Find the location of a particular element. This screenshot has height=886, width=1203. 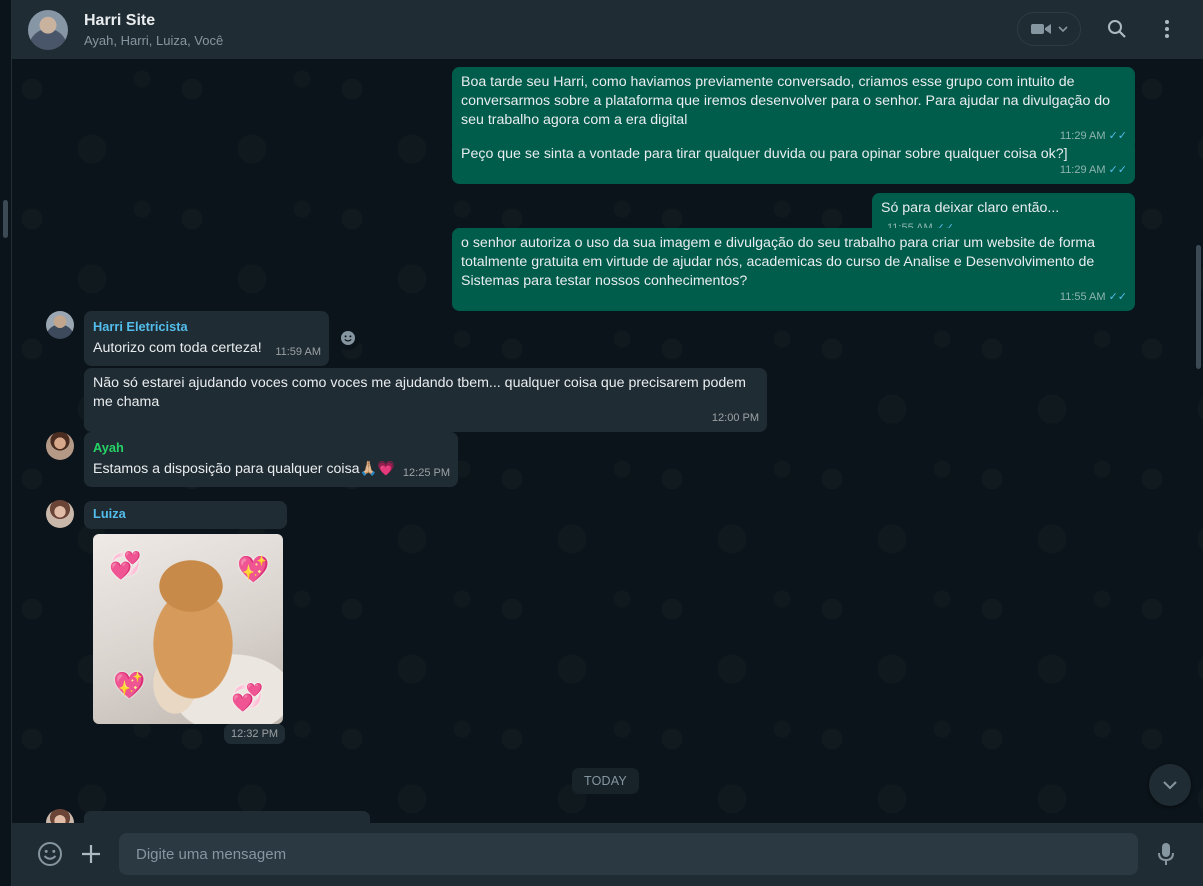

message-incoming-partial is located at coordinates (227, 817).